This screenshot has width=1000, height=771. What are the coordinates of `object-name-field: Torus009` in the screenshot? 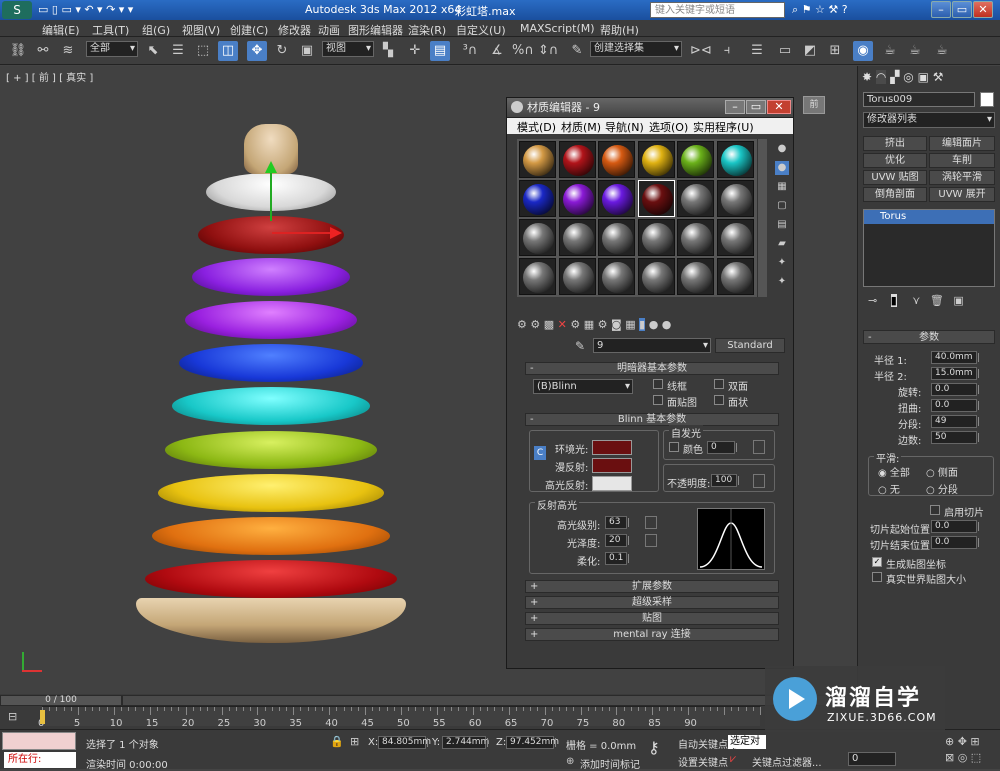 It's located at (919, 99).